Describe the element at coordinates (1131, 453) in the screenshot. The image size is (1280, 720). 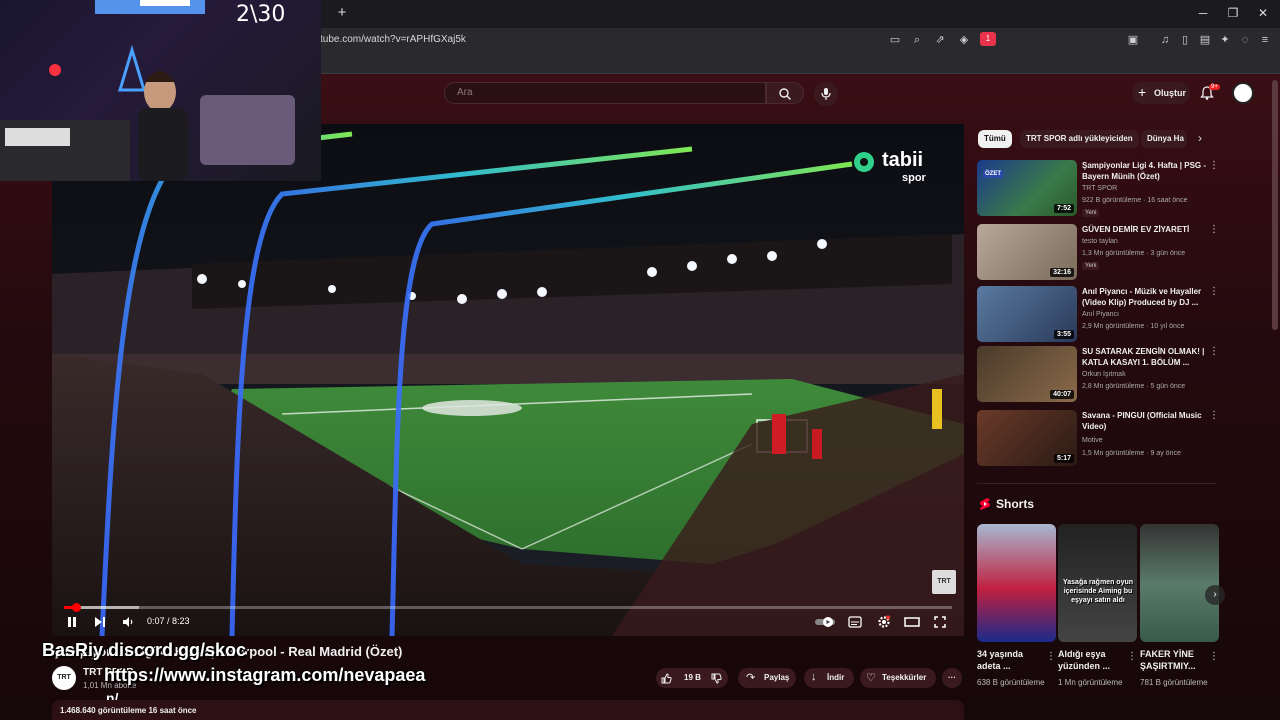
I see `rec-meta: 1,5 Mn görüntüleme · 9 ay önce` at that location.